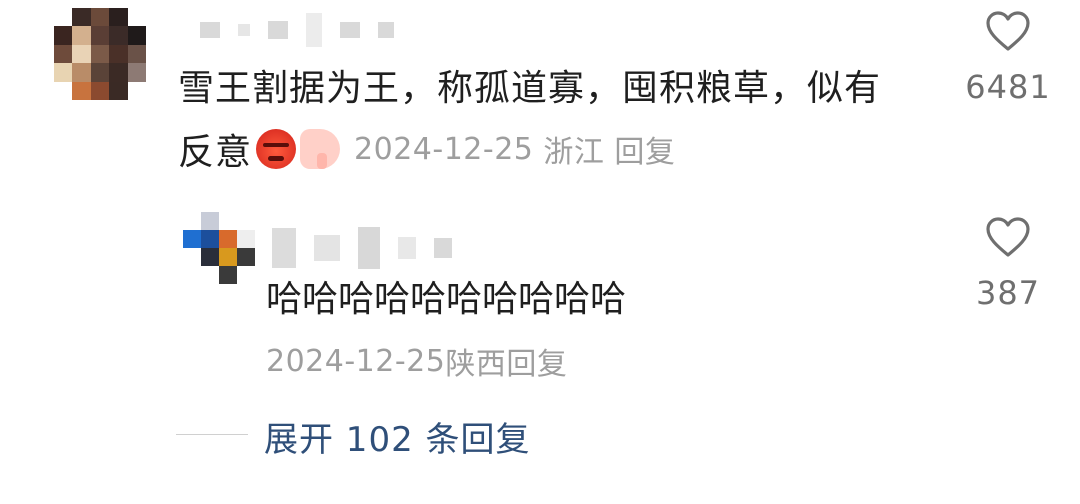  Describe the element at coordinates (320, 149) in the screenshot. I see `thumbs-down-emoji-icon` at that location.